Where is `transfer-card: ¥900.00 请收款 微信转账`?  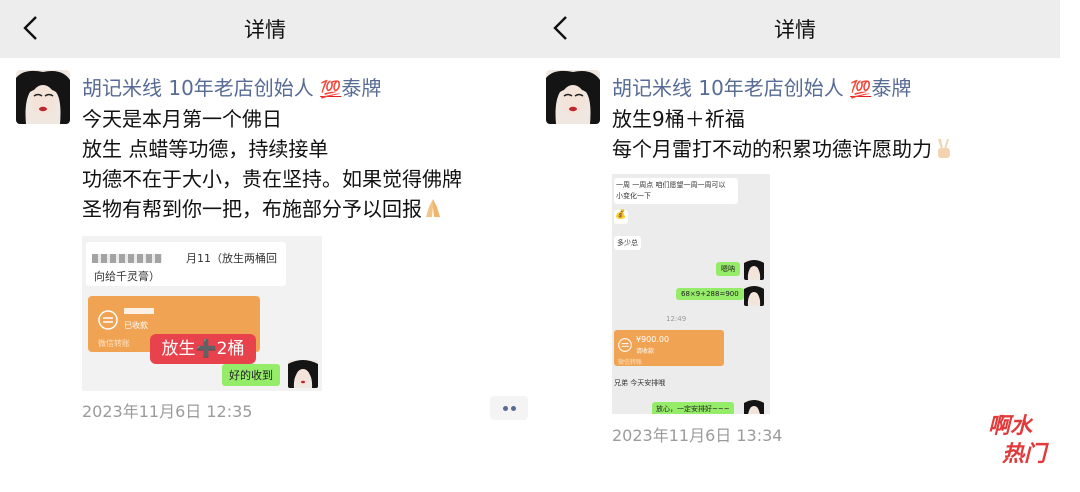 transfer-card: ¥900.00 请收款 微信转账 is located at coordinates (669, 348).